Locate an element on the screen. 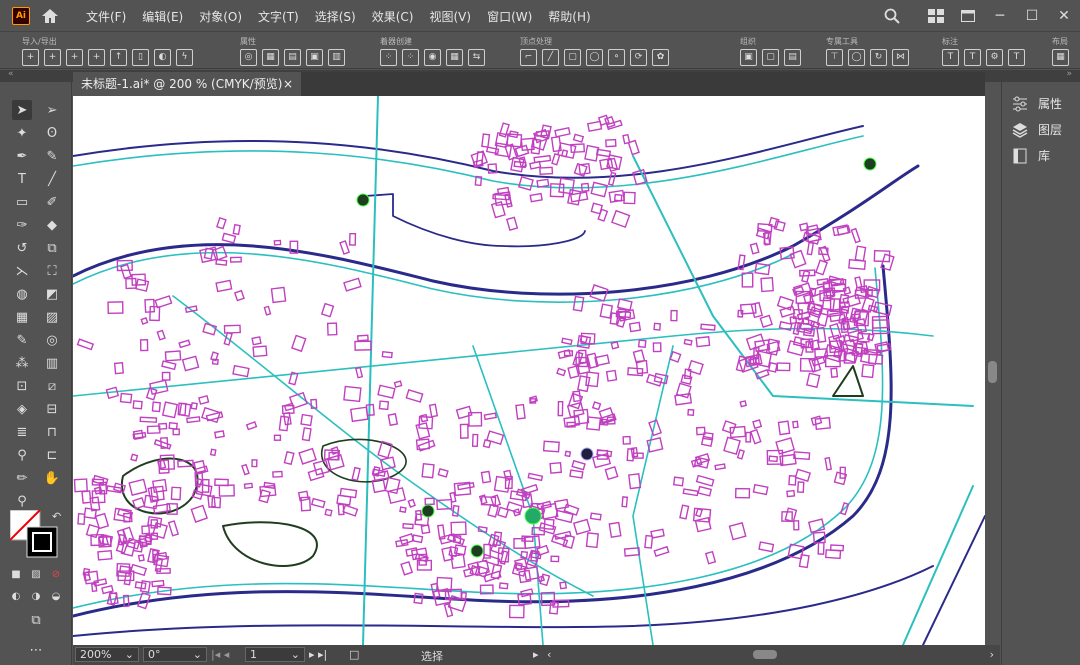 The image size is (1080, 665). zoom-field: 200% ⌄ is located at coordinates (107, 654).